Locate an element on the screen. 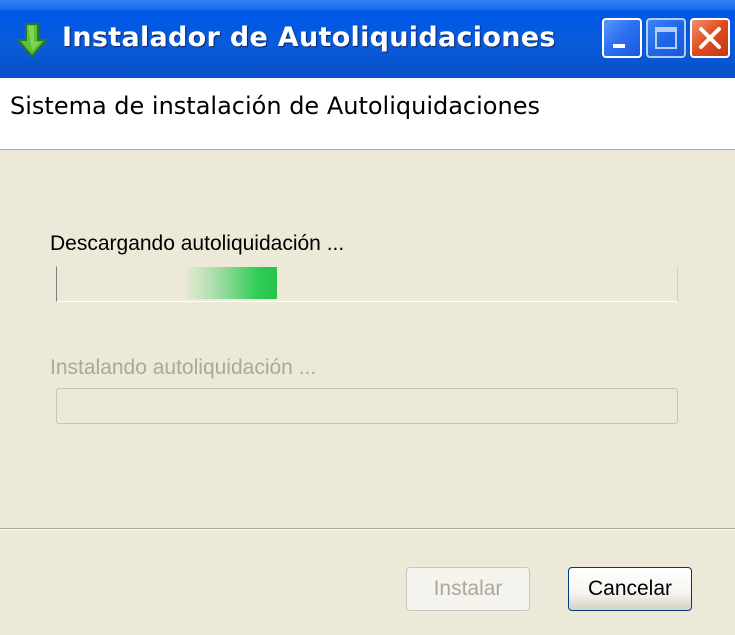  install-progress-bar is located at coordinates (367, 406).